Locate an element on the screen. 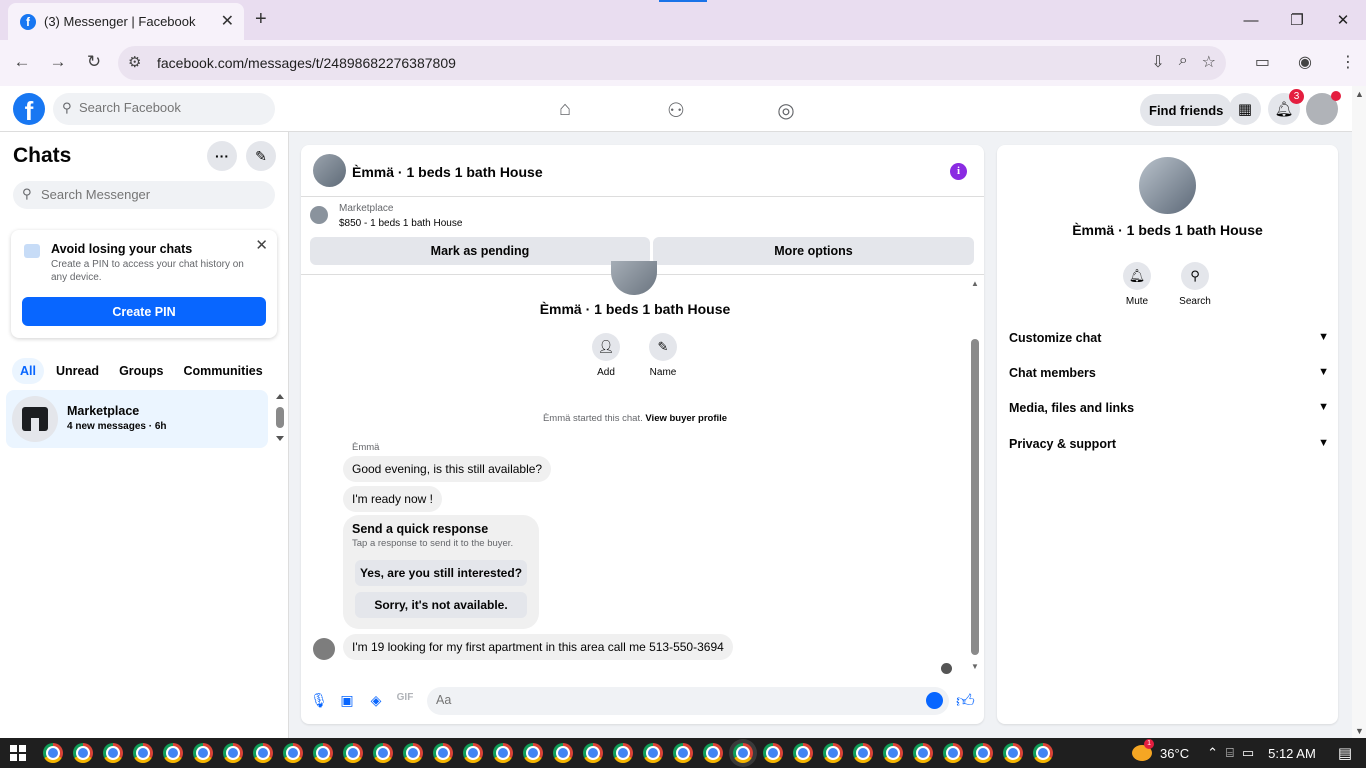  thread-scrollbar: ▲ ▼ is located at coordinates (975, 475).